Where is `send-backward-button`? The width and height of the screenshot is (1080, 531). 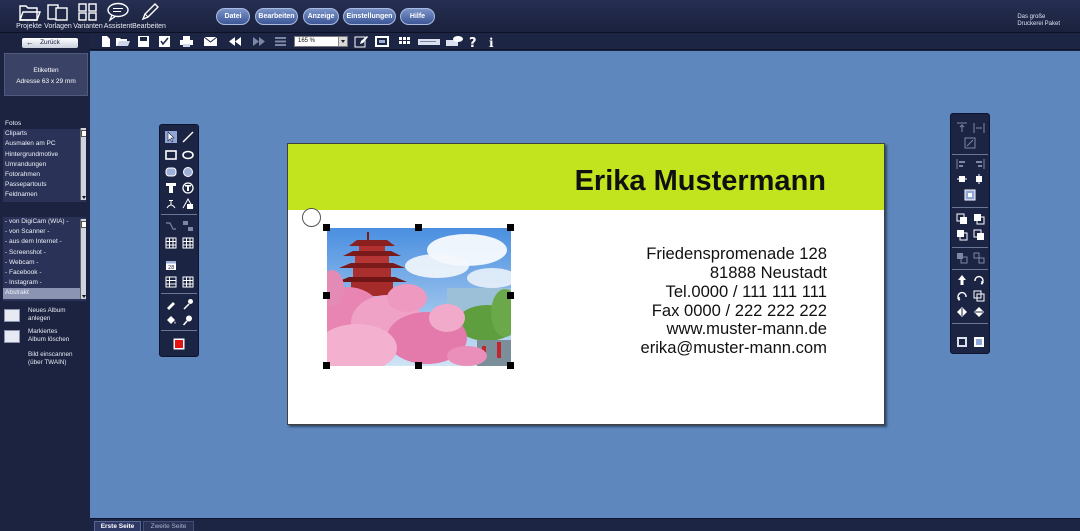 send-backward-button is located at coordinates (979, 235).